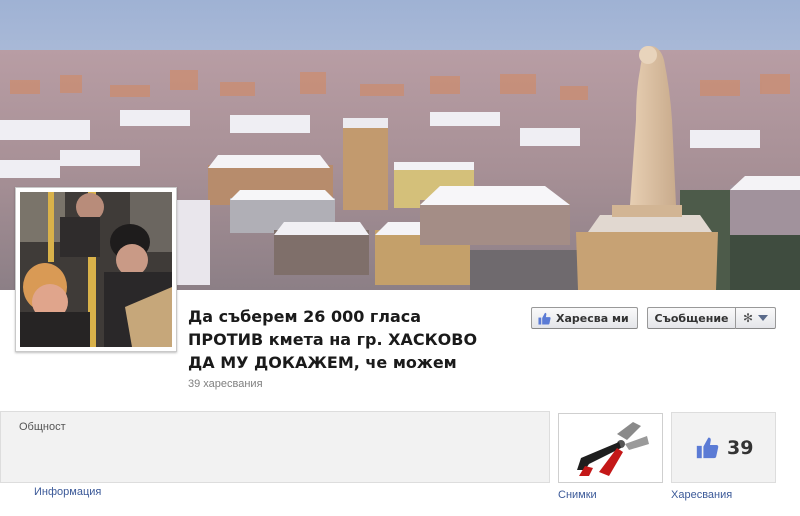  I want to click on photos-tile, so click(610, 448).